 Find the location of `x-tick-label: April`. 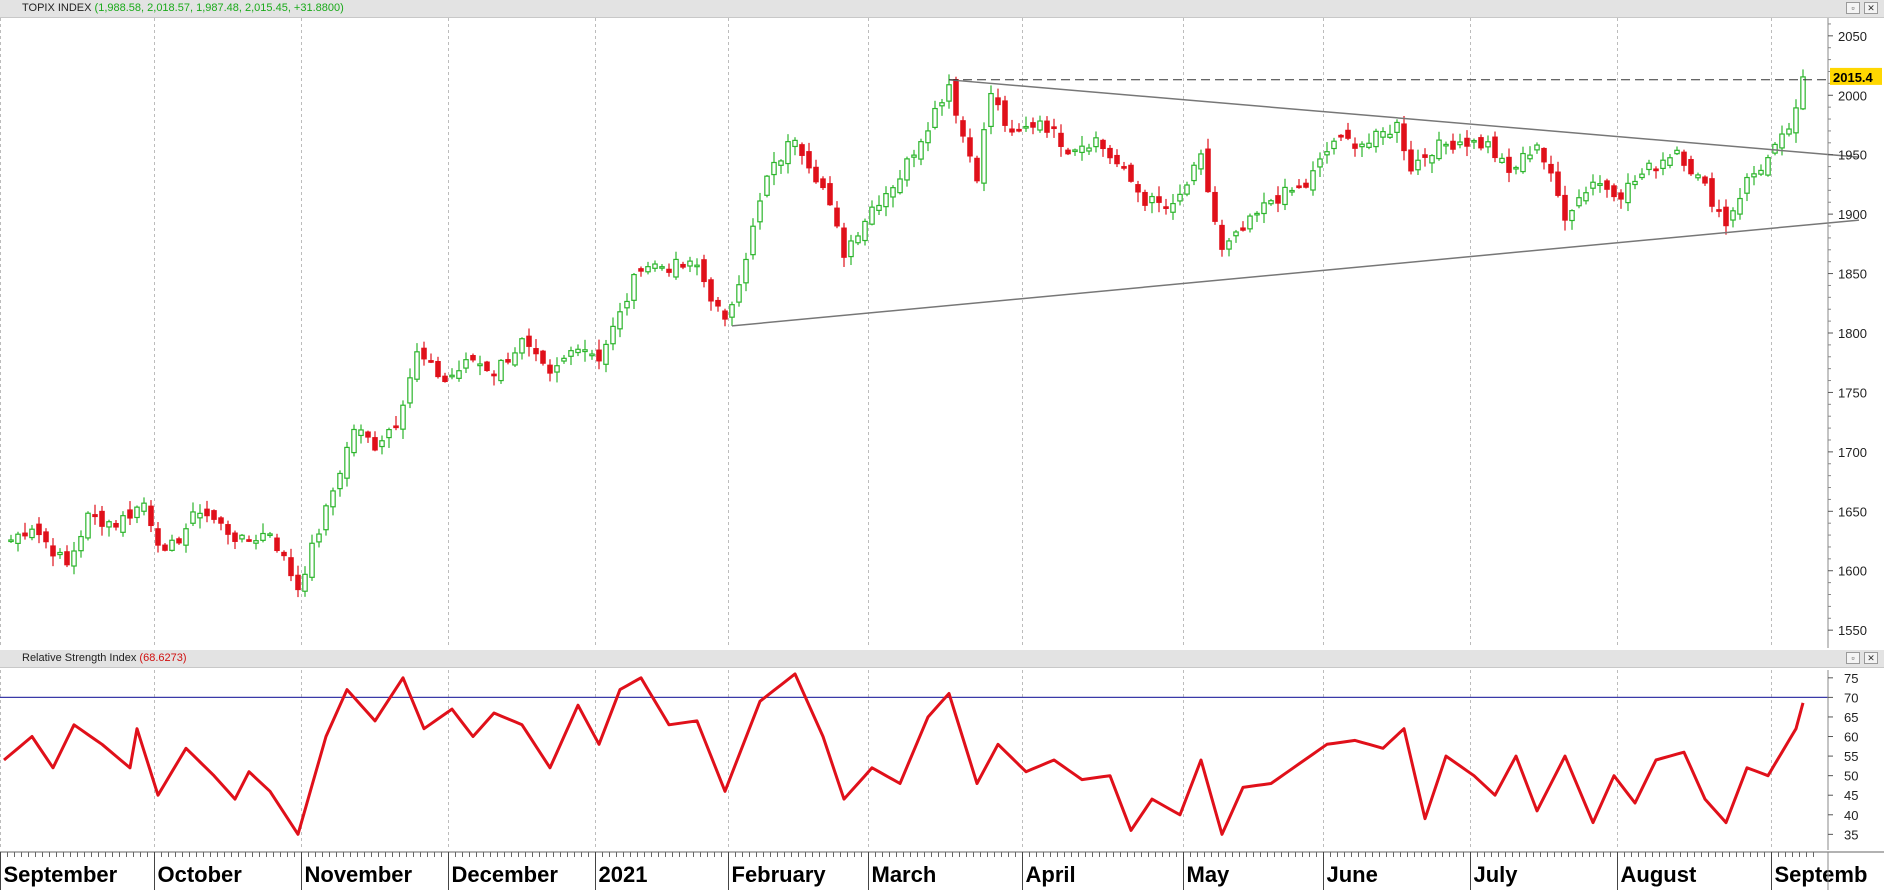

x-tick-label: April is located at coordinates (1051, 874).